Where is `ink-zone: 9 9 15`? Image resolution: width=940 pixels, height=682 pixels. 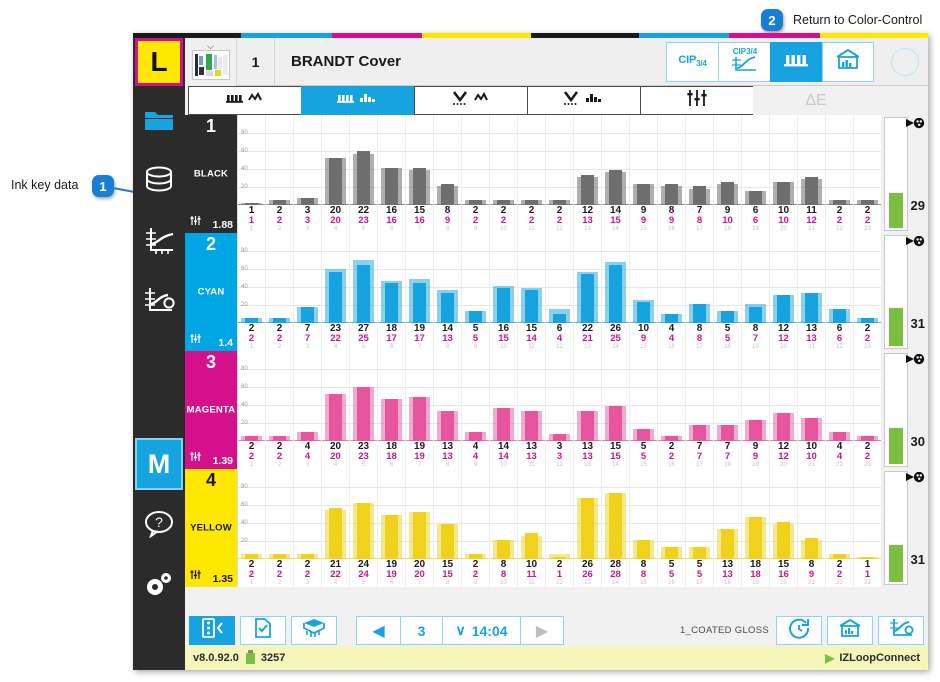 ink-zone: 9 9 15 is located at coordinates (644, 174).